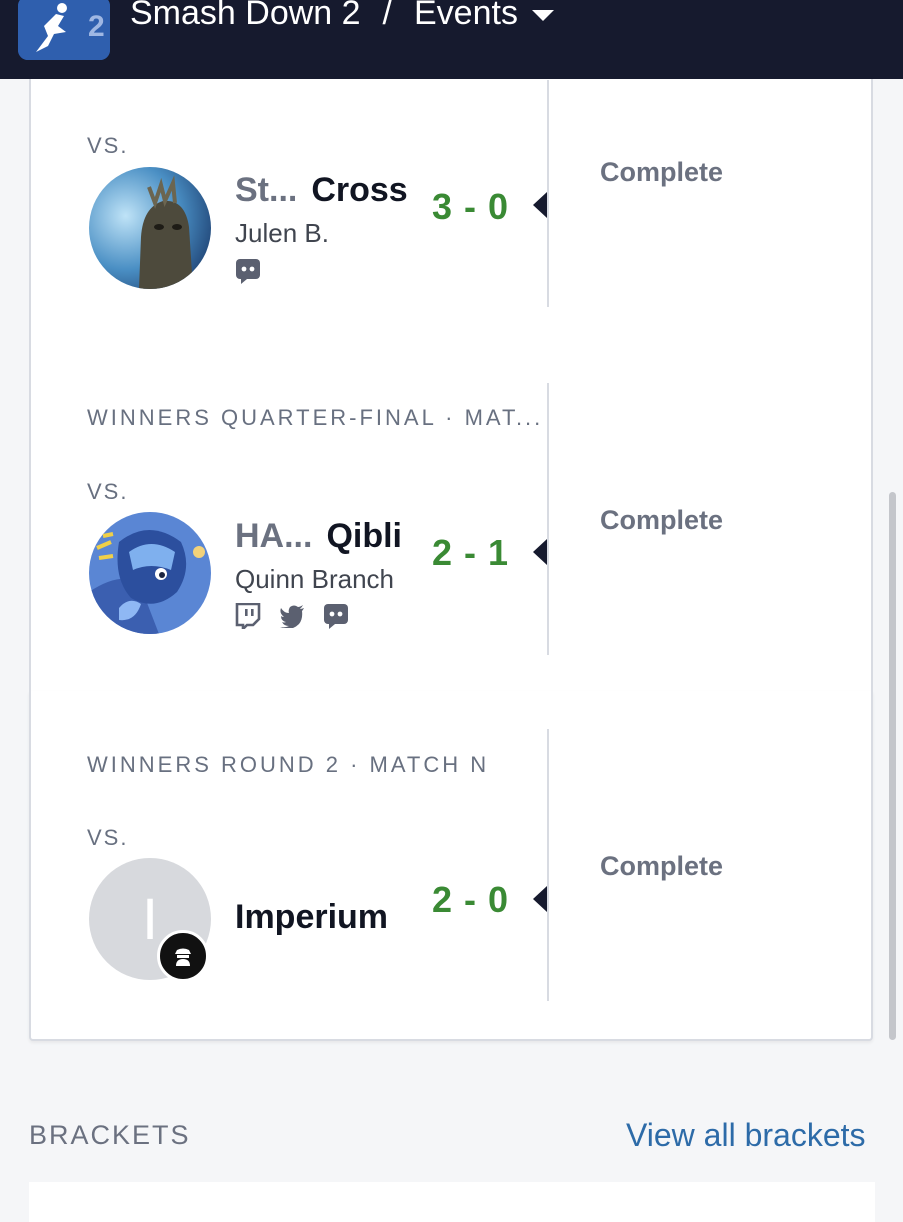  Describe the element at coordinates (288, 764) in the screenshot. I see `round-label: WINNERS ROUND 2 · MATCH N` at that location.